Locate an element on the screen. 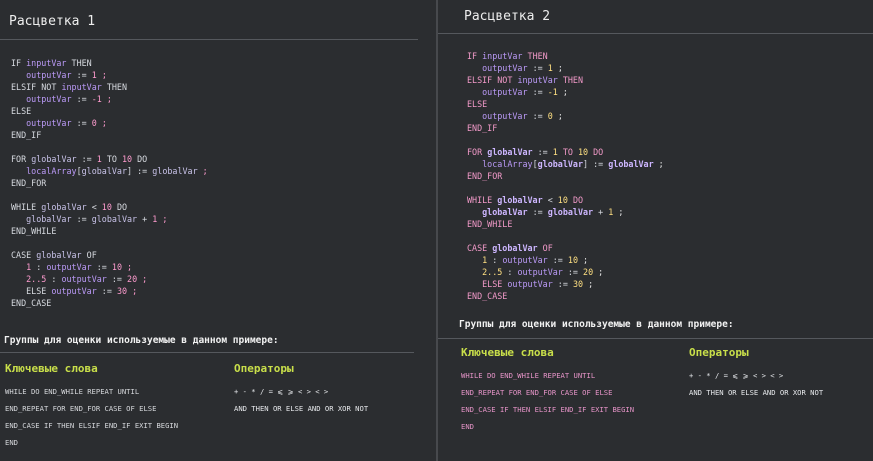  left-keyword-line: END_CASE IF THEN ELSIF END_IF EXIT BEGIN is located at coordinates (92, 425).